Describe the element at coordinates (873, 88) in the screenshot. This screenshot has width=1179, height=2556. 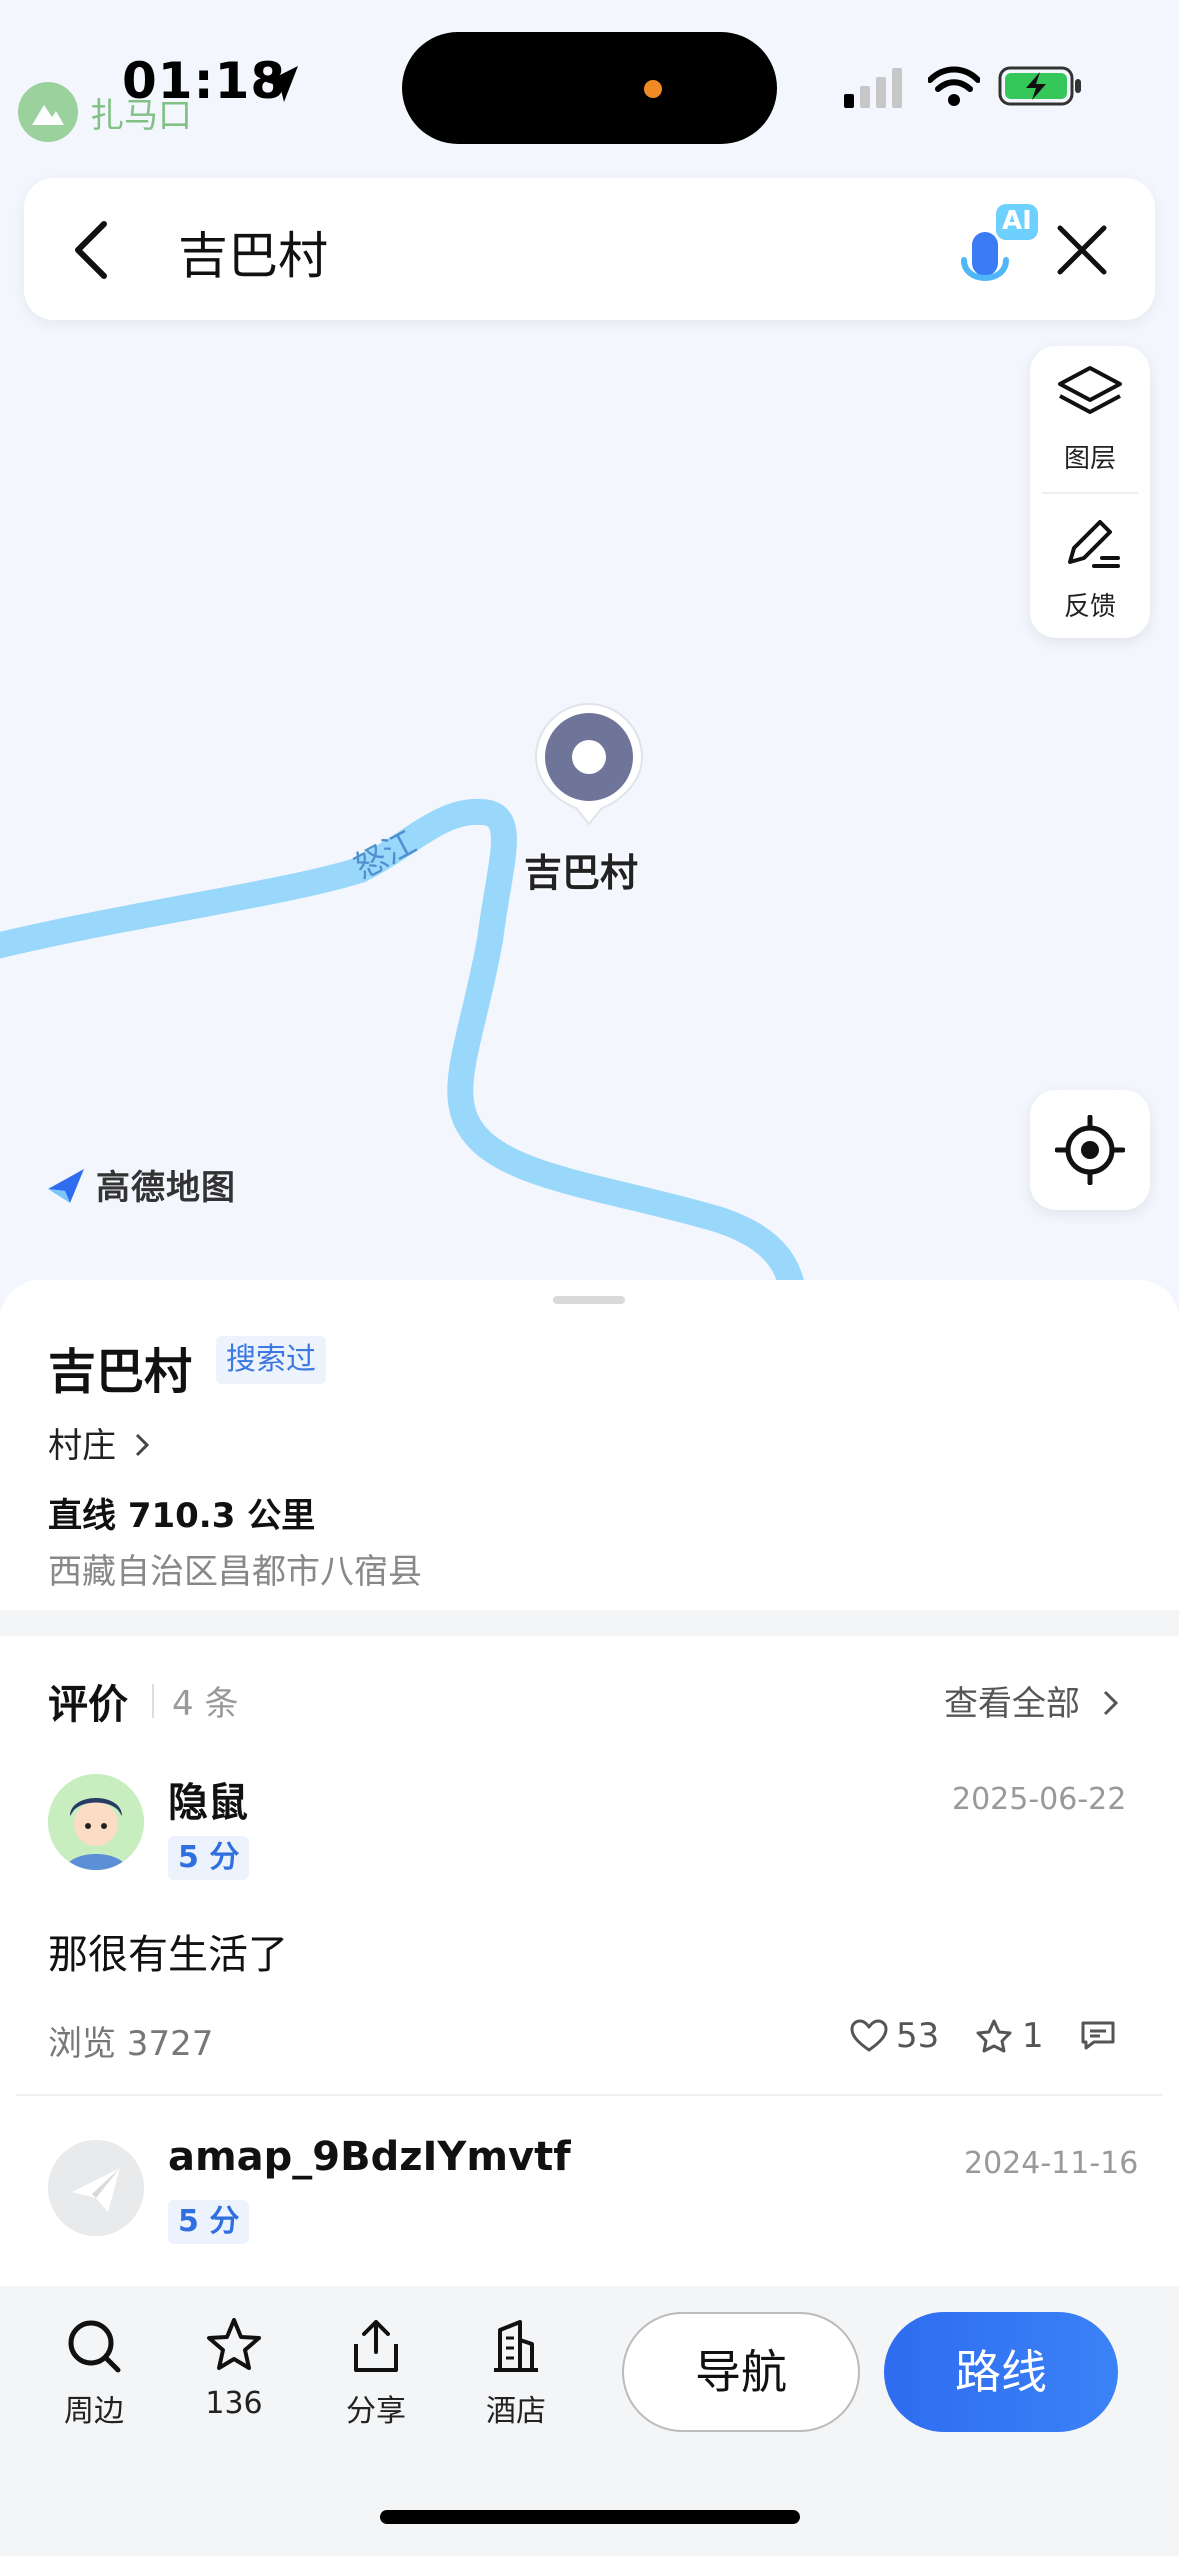
I see `cellular-signal-icon` at that location.